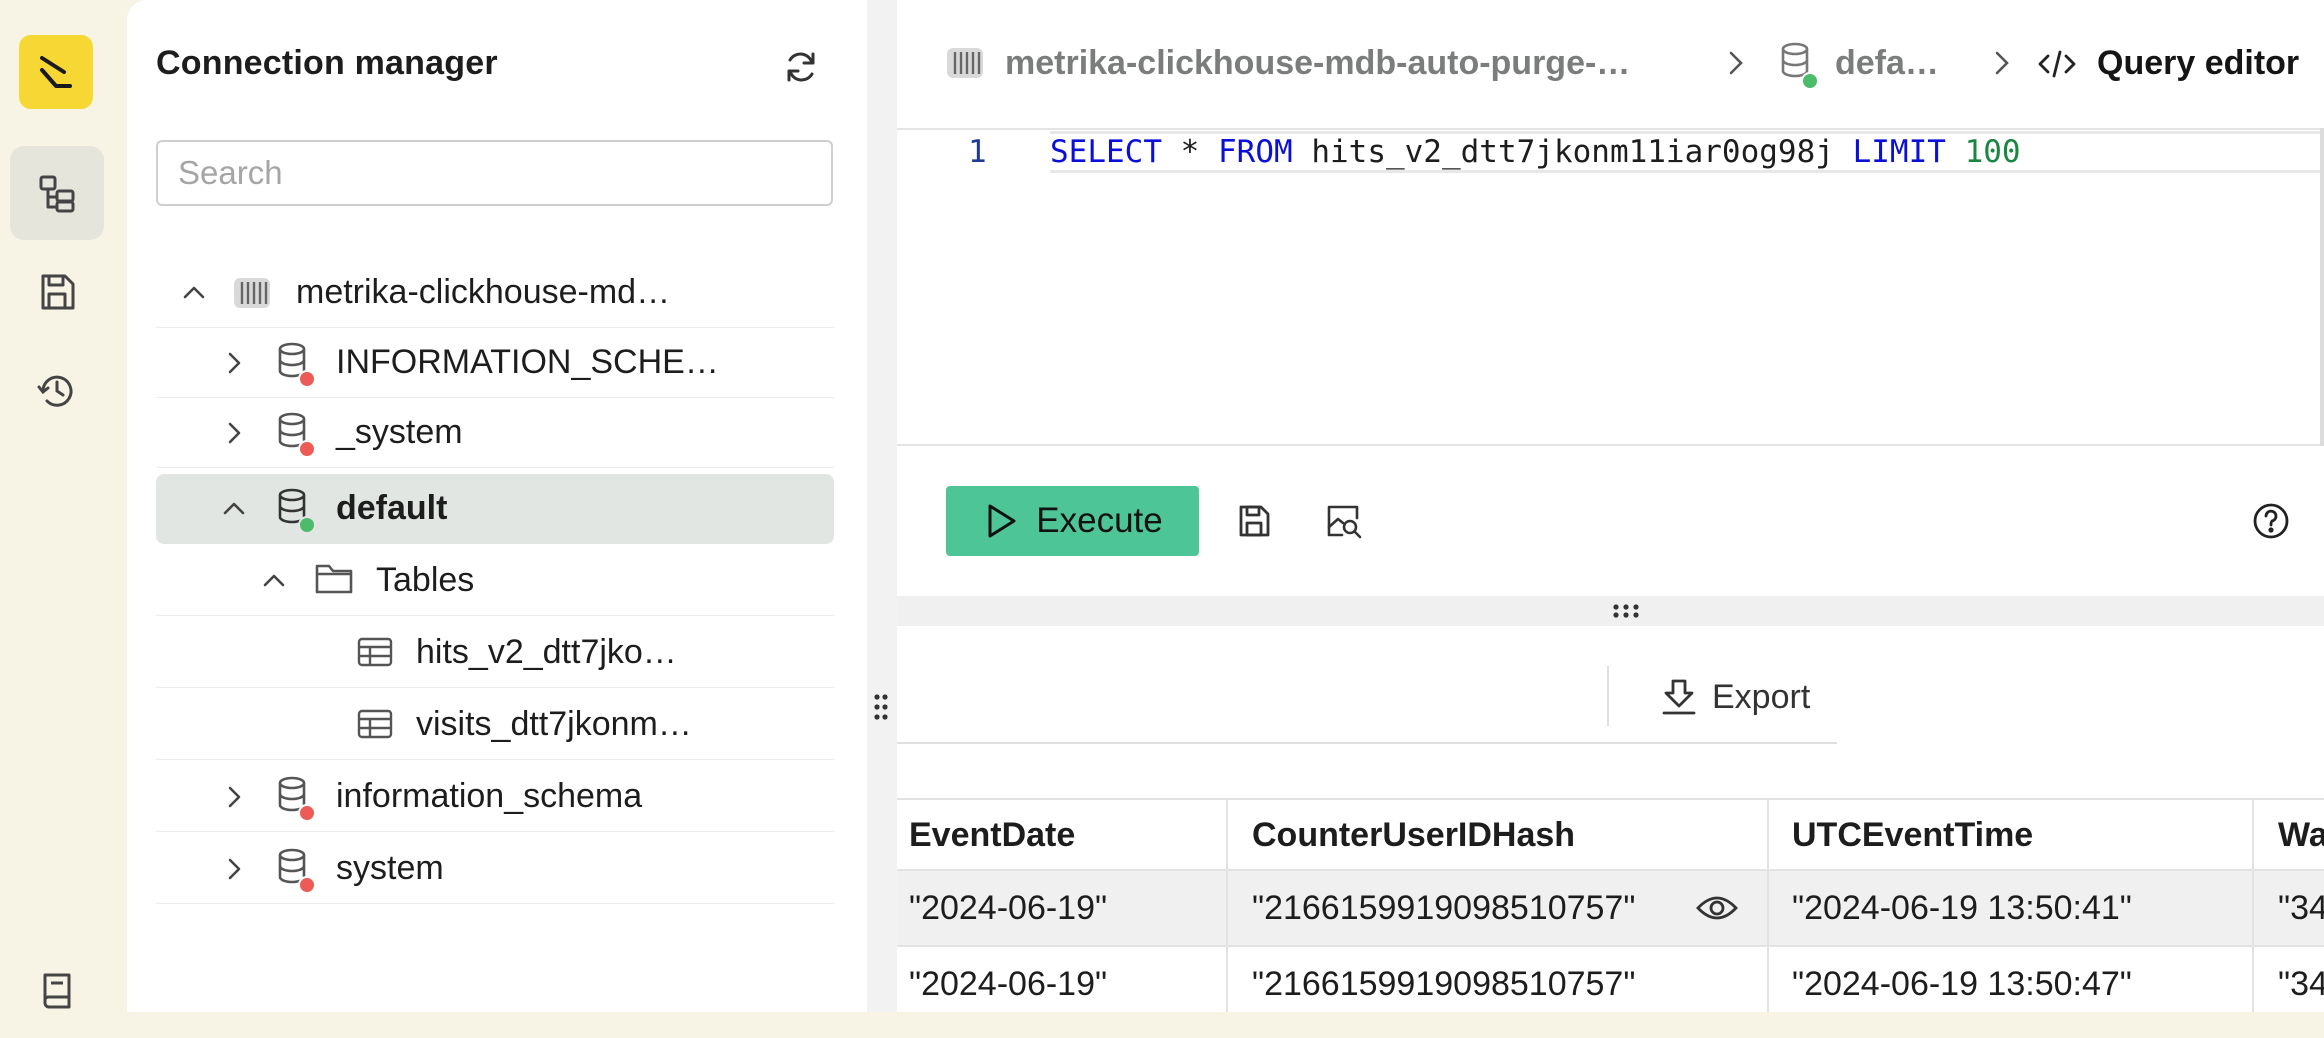  Describe the element at coordinates (489, 796) in the screenshot. I see `tree-item-label: information_schema` at that location.